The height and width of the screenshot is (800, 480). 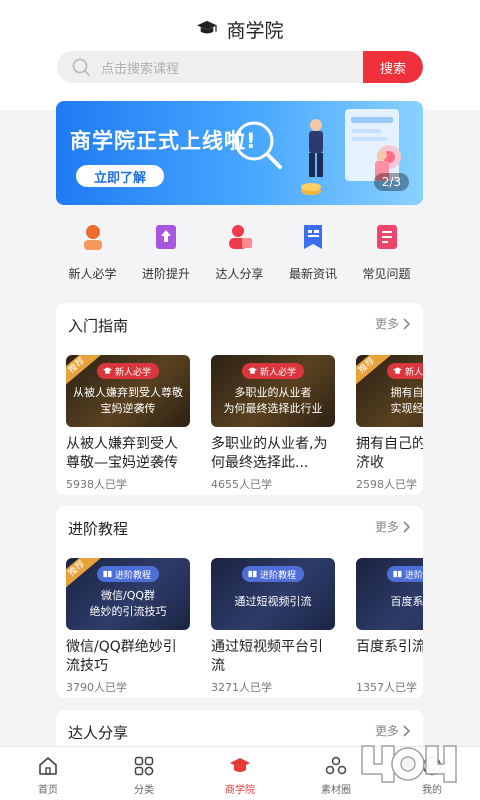 What do you see at coordinates (273, 401) in the screenshot?
I see `cover-caption: 多职业的从业者 为何最终选择此行业` at bounding box center [273, 401].